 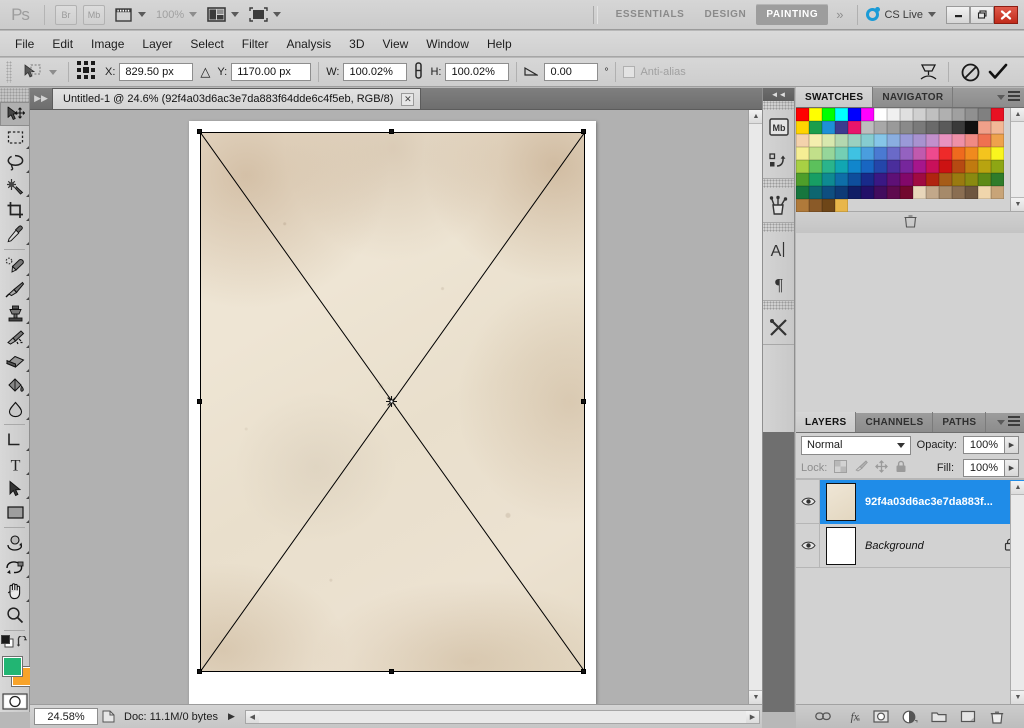 I want to click on mini-bridge-panel-button: Mb, so click(x=778, y=127).